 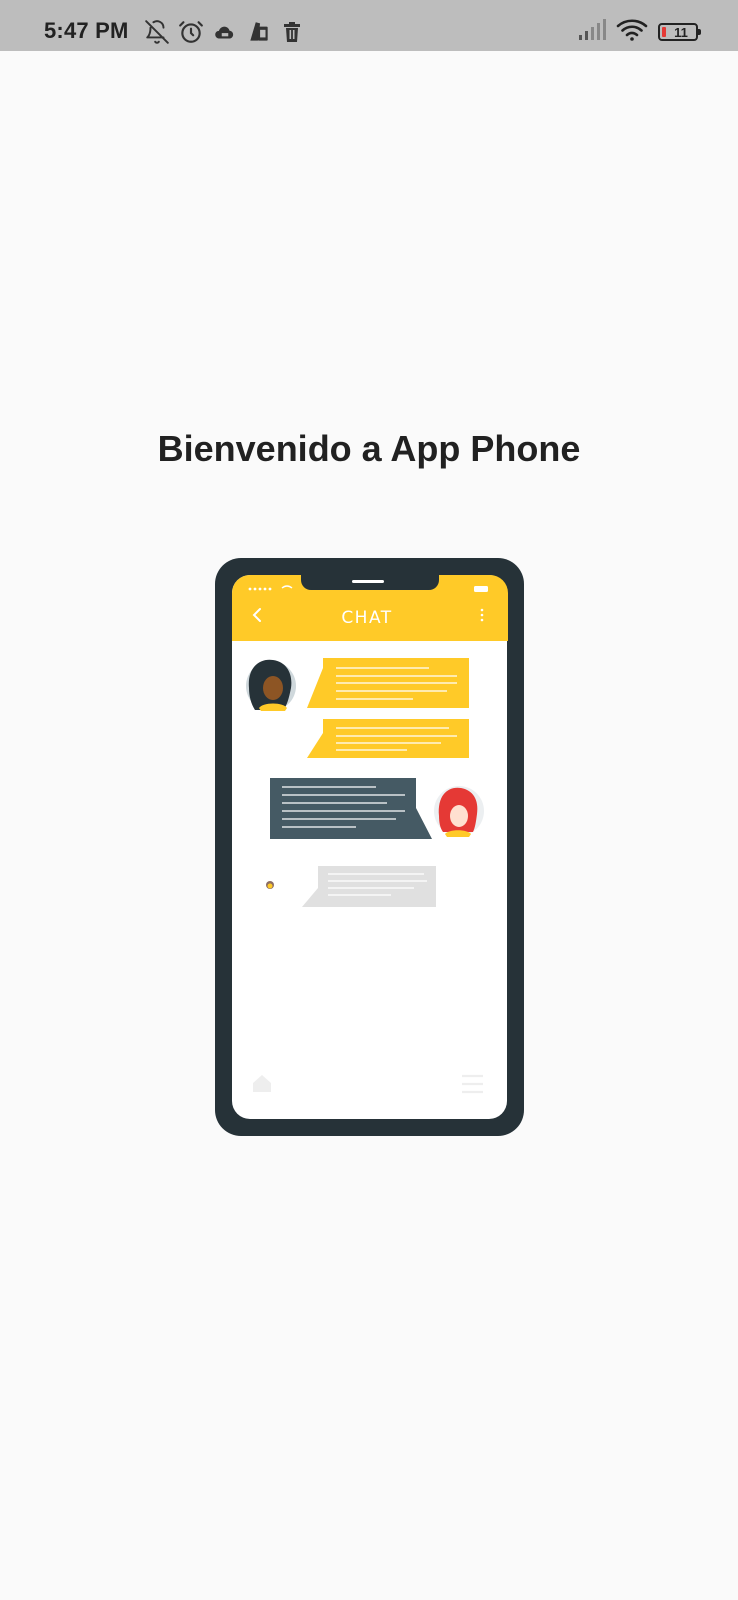 I want to click on phone-screen, so click(x=369, y=847).